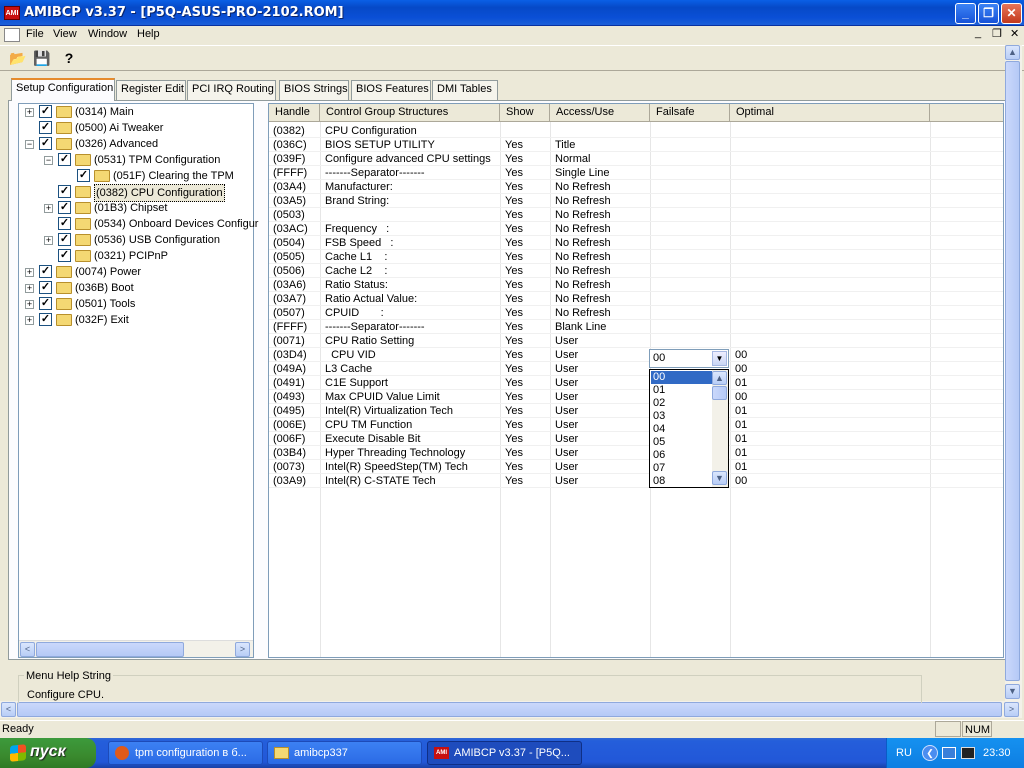 Image resolution: width=1024 pixels, height=768 pixels. What do you see at coordinates (27, 649) in the screenshot?
I see `scroll-left-icon: <` at bounding box center [27, 649].